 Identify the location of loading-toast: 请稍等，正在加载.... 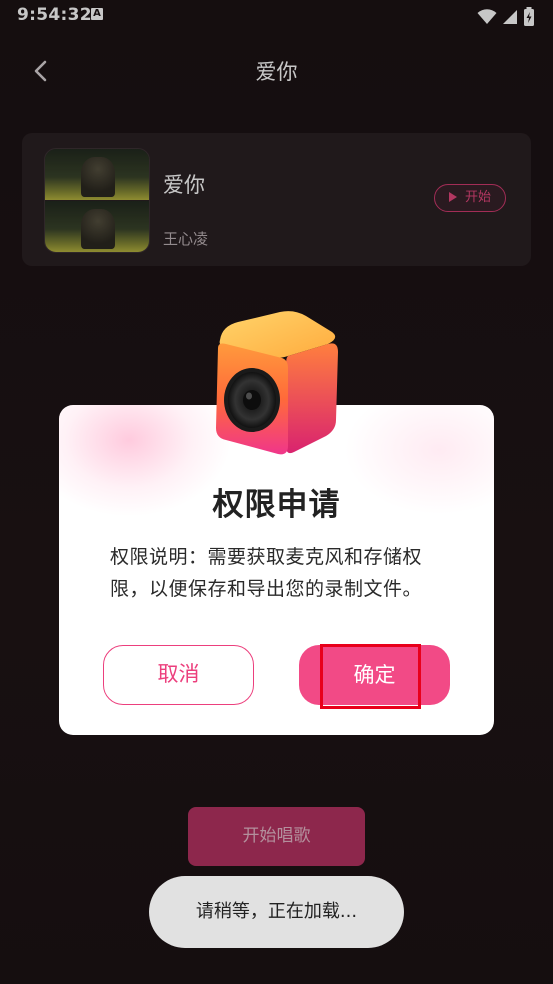
(276, 912).